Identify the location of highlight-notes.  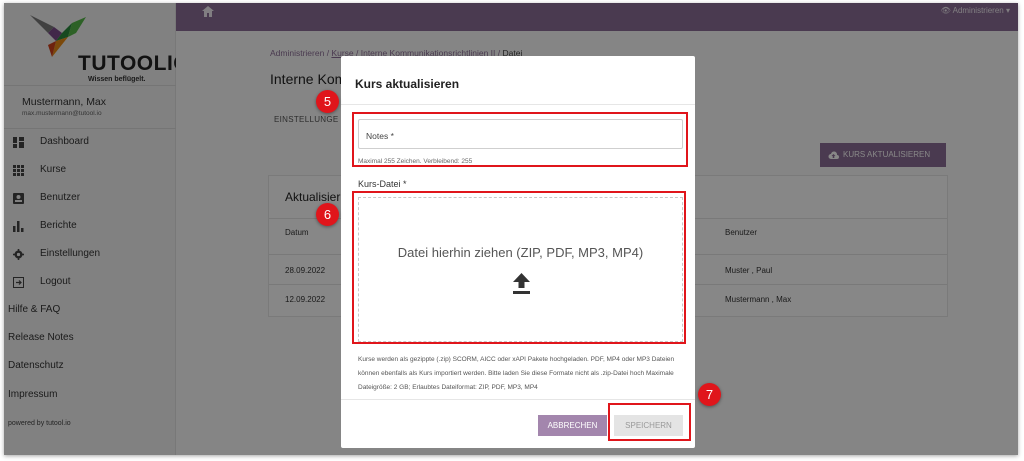
(520, 139).